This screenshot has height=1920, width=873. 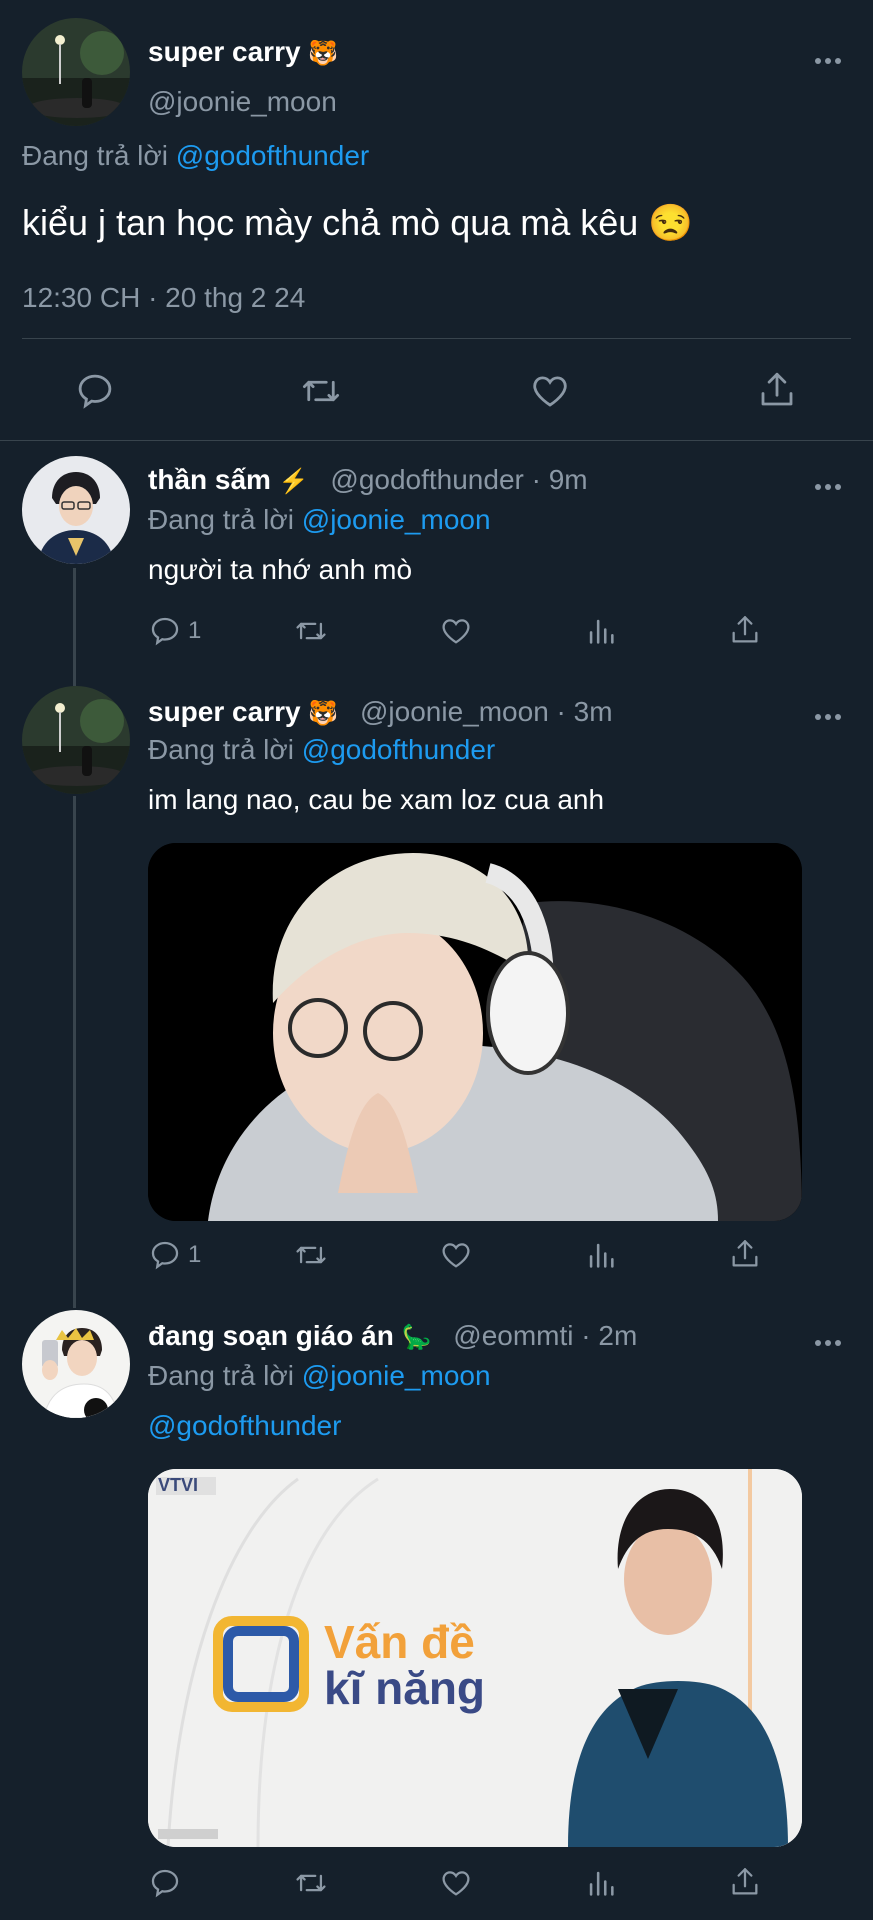 What do you see at coordinates (178, 1485) in the screenshot?
I see `channel-logo: VTVI` at bounding box center [178, 1485].